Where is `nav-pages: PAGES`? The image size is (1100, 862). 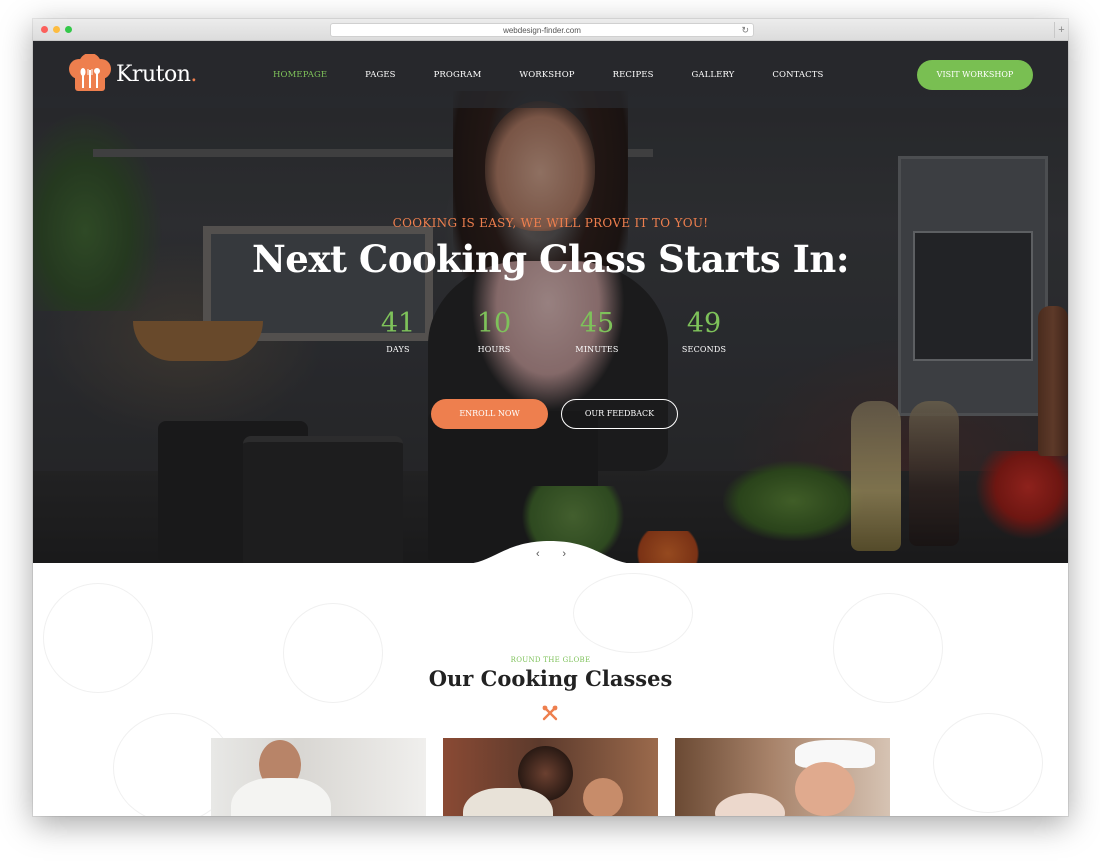 nav-pages: PAGES is located at coordinates (380, 75).